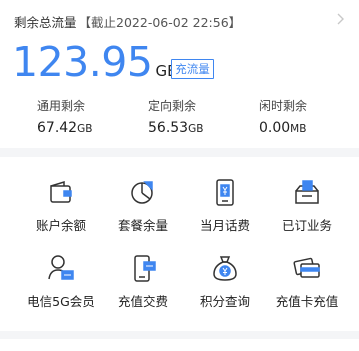 This screenshot has height=351, width=359. What do you see at coordinates (61, 212) in the screenshot?
I see `grid-item-account-balance: 账户余额` at bounding box center [61, 212].